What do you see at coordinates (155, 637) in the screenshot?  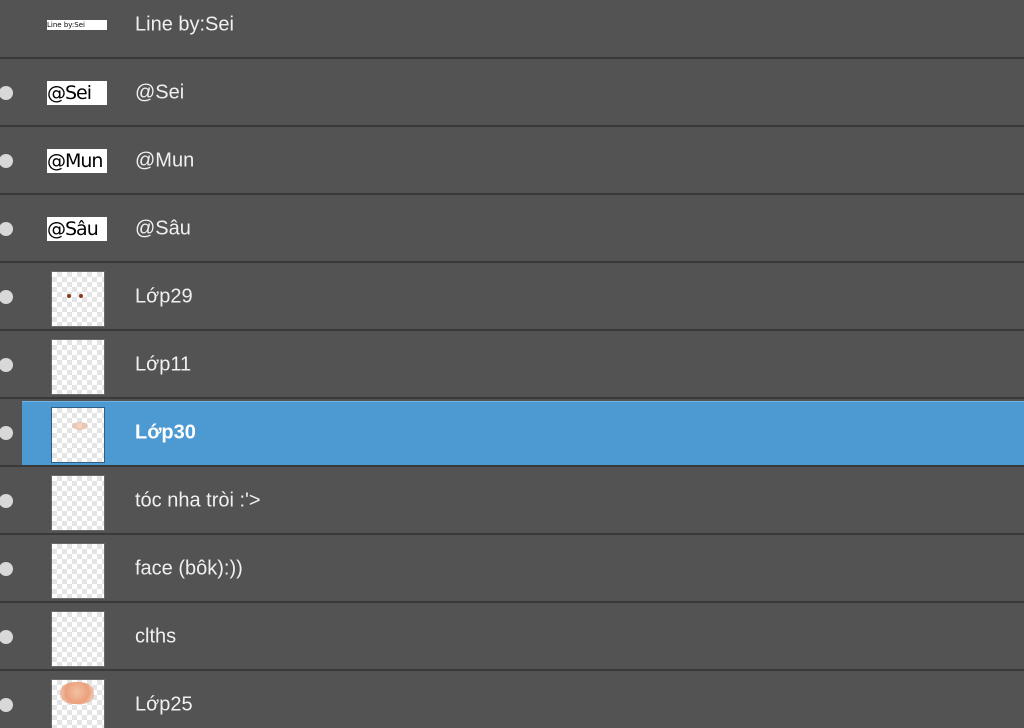 I see `layer-name: clths` at bounding box center [155, 637].